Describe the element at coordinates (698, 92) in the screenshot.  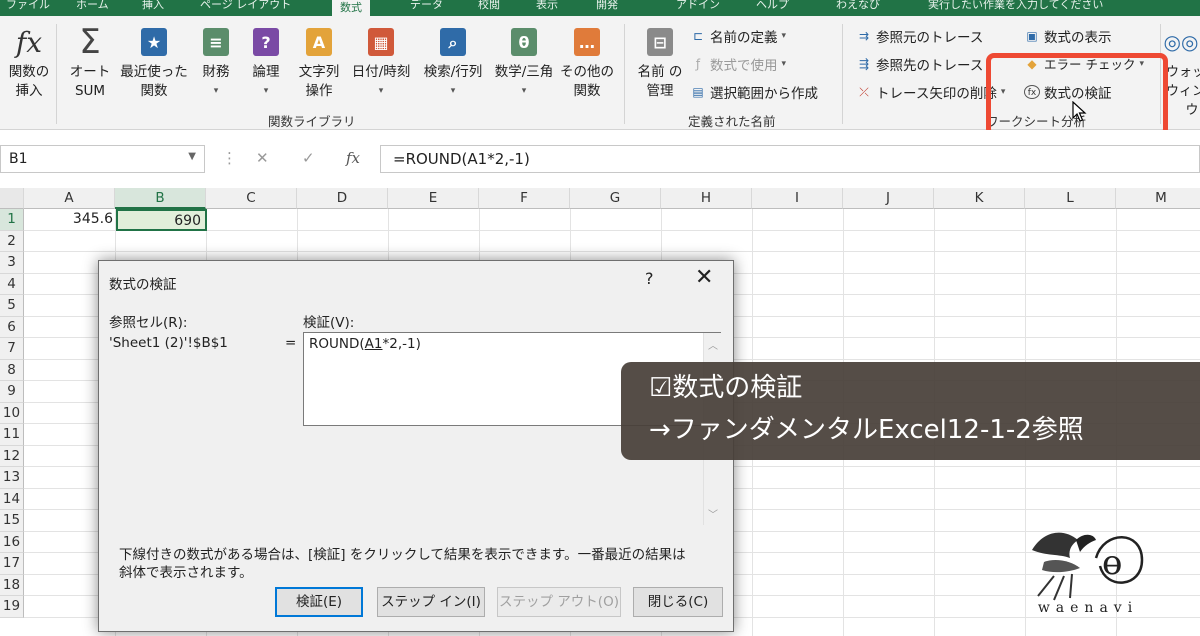
I see `grid-icon: ▤` at that location.